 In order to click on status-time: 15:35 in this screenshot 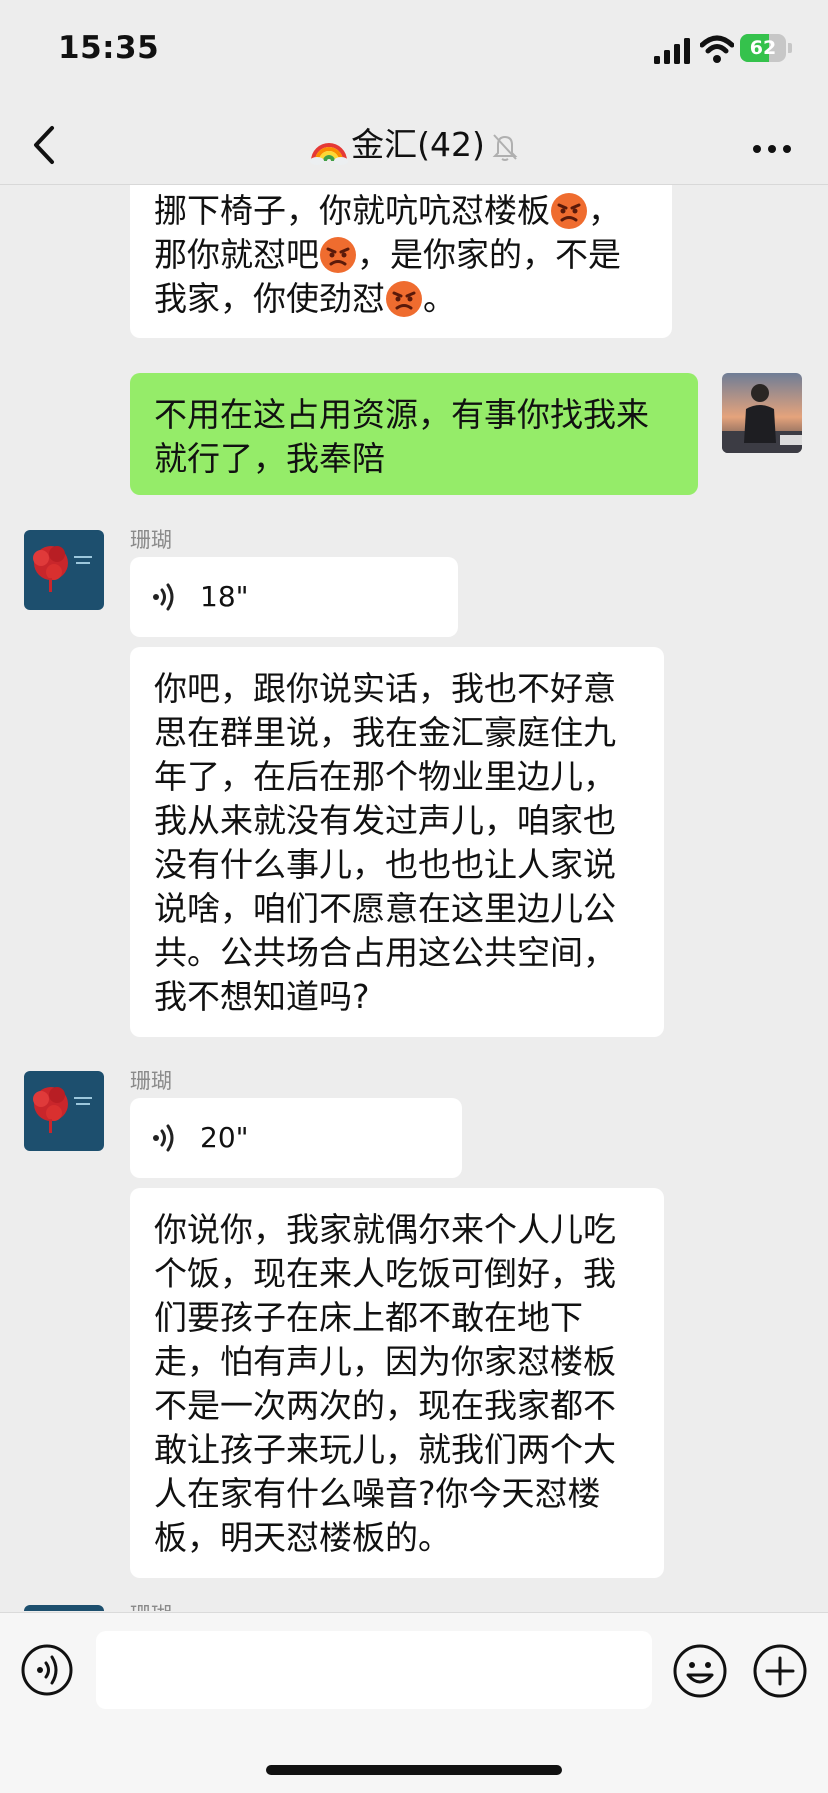, I will do `click(109, 48)`.